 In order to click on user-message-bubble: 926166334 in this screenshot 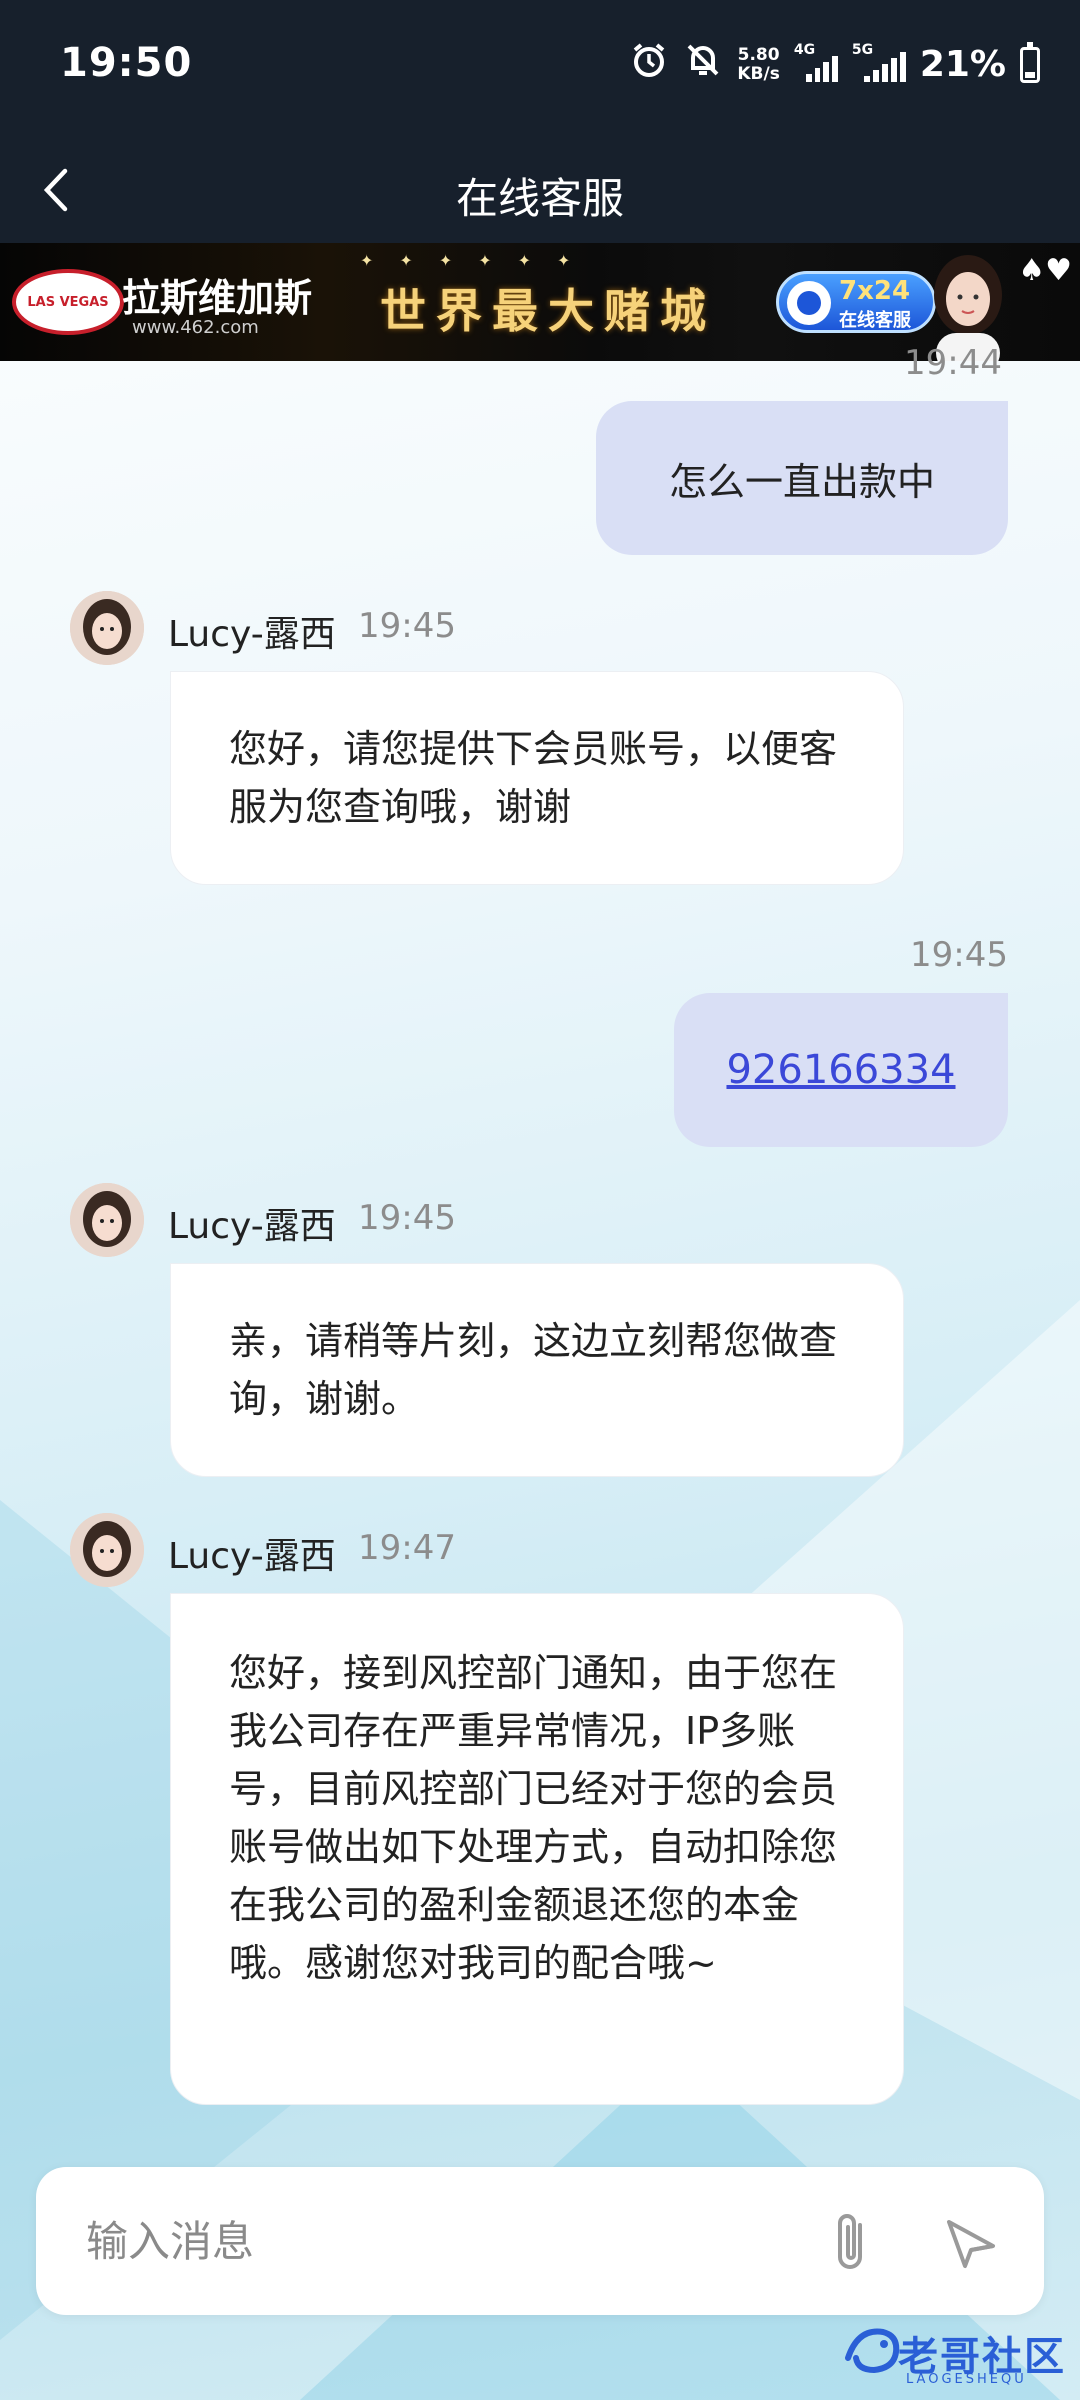, I will do `click(841, 1070)`.